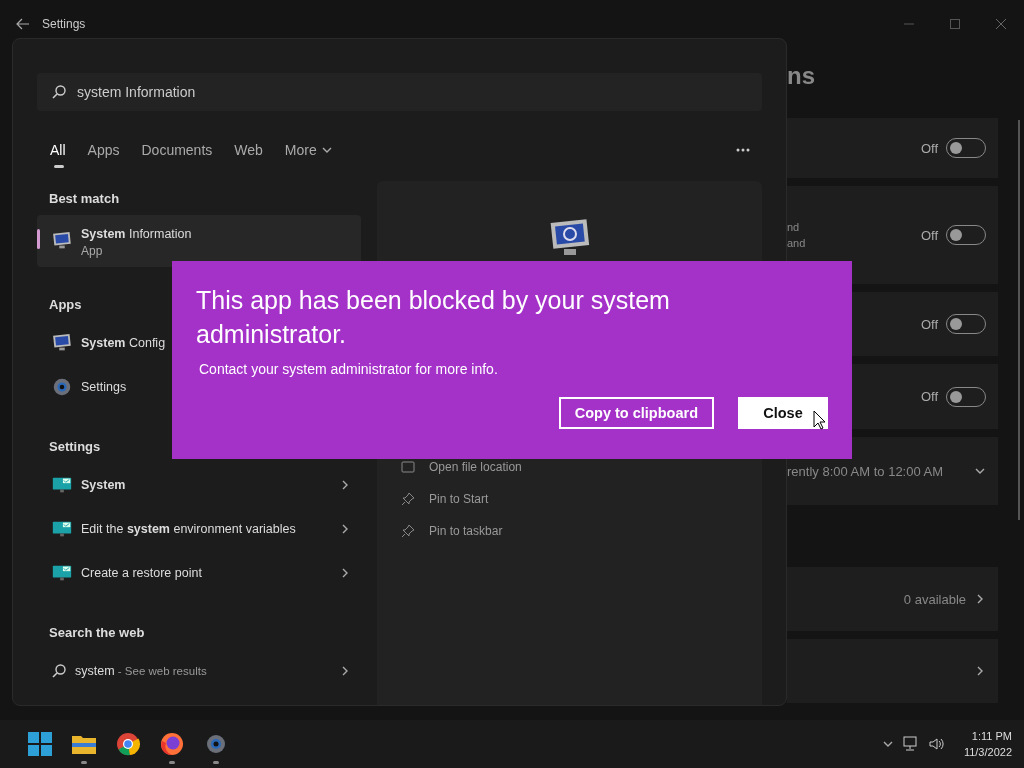 Image resolution: width=1024 pixels, height=768 pixels. Describe the element at coordinates (65, 304) in the screenshot. I see `section-heading: Apps` at that location.